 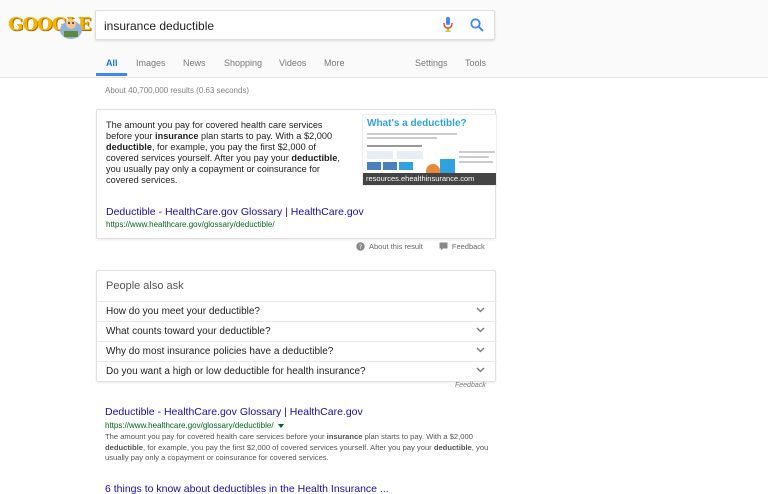 I want to click on tab-videos: Videos, so click(x=292, y=63).